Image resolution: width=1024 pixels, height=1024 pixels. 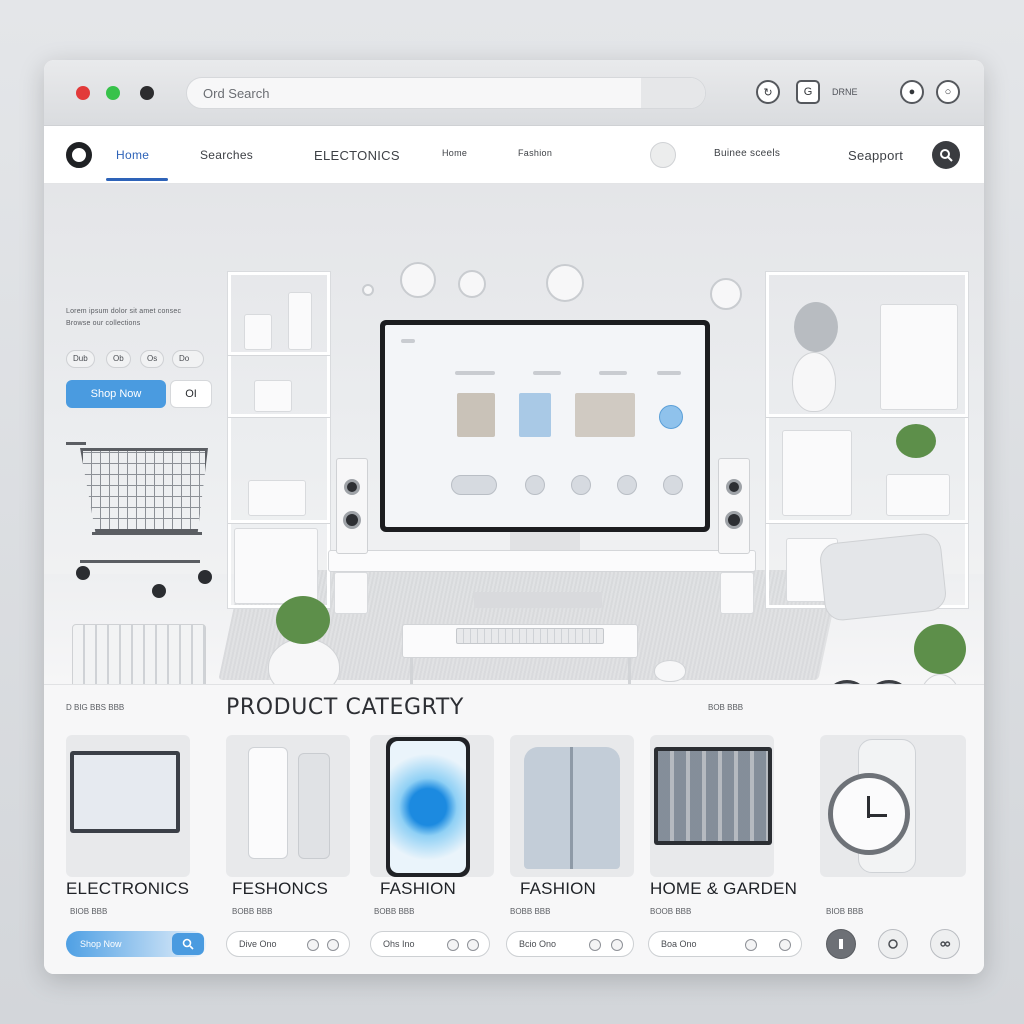 What do you see at coordinates (663, 155) in the screenshot?
I see `nav-toggle-icon` at bounding box center [663, 155].